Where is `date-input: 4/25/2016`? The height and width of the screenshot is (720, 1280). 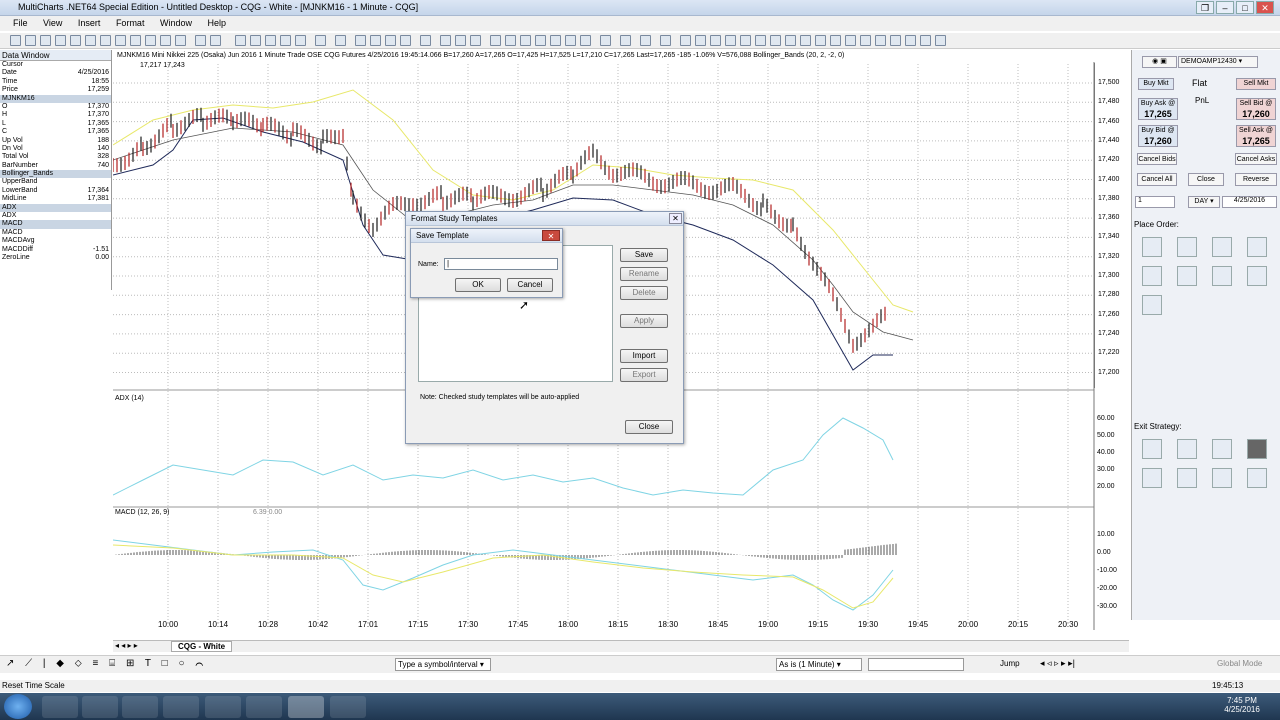 date-input: 4/25/2016 is located at coordinates (1249, 202).